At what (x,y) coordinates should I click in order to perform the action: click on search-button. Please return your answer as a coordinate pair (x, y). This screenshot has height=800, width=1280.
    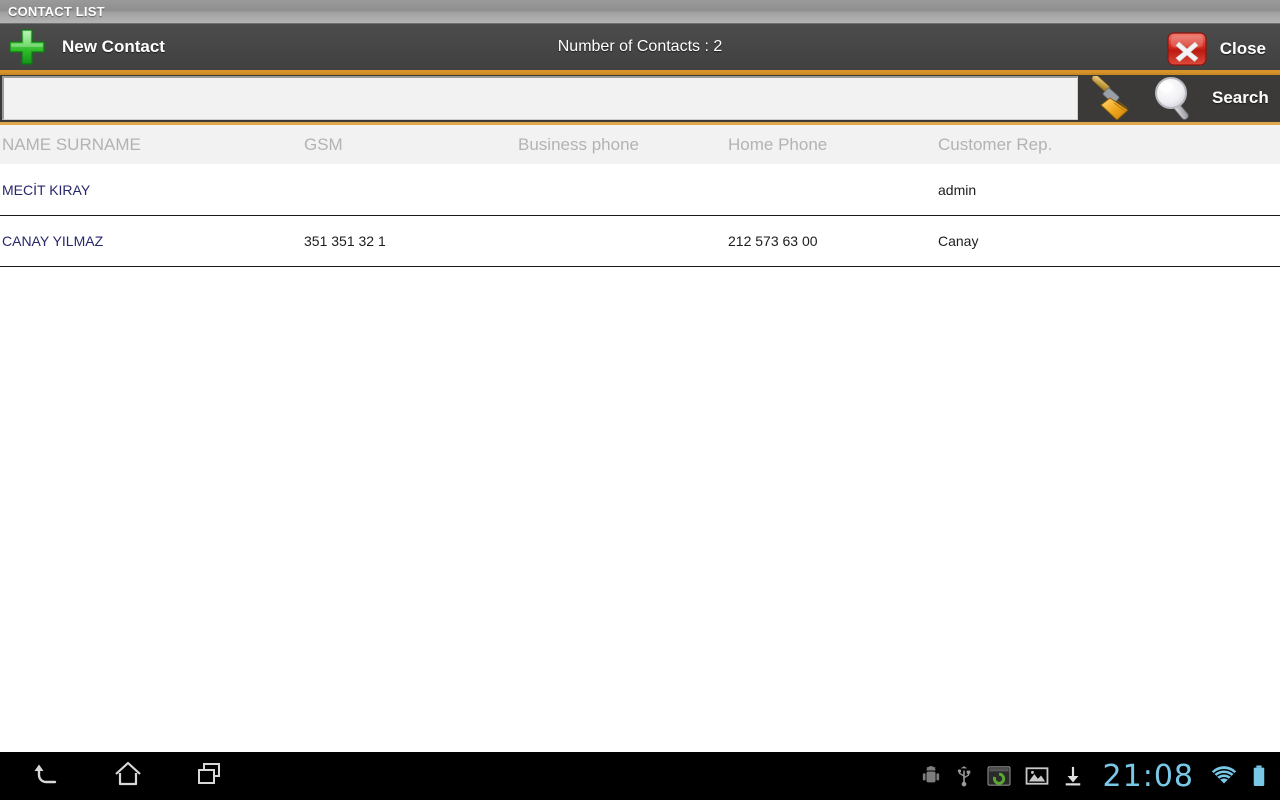
    Looking at the image, I should click on (1177, 98).